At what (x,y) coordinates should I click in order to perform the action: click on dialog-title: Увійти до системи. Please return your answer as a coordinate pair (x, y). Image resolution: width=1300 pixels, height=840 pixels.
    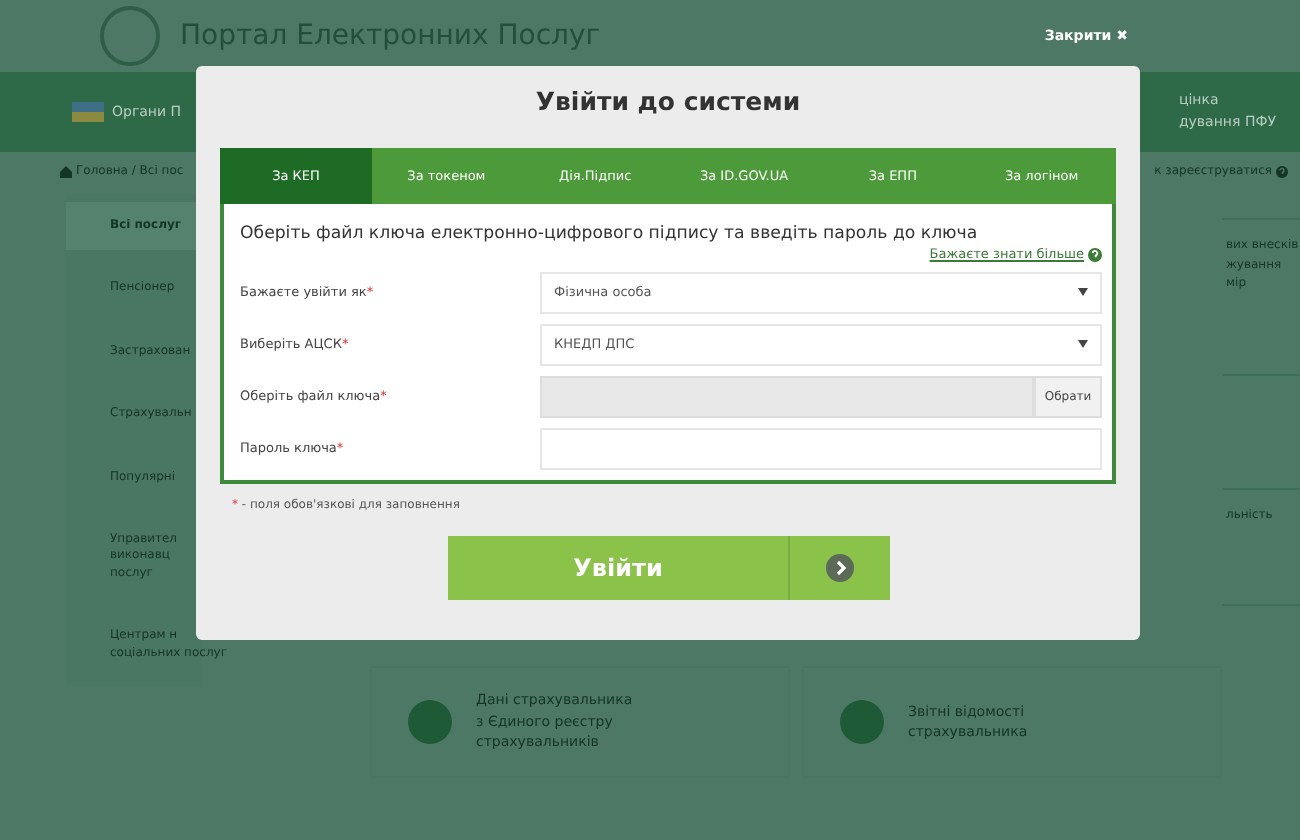
    Looking at the image, I should click on (668, 102).